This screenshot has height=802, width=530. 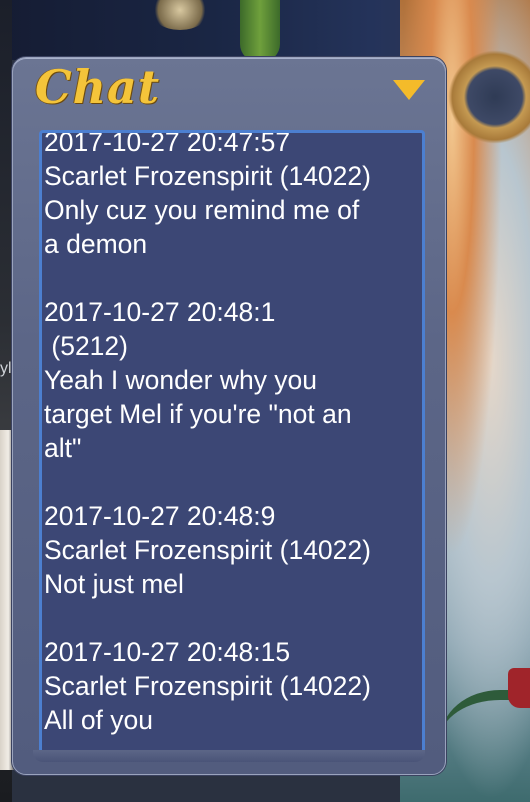 What do you see at coordinates (229, 756) in the screenshot?
I see `chat-panel-footer` at bounding box center [229, 756].